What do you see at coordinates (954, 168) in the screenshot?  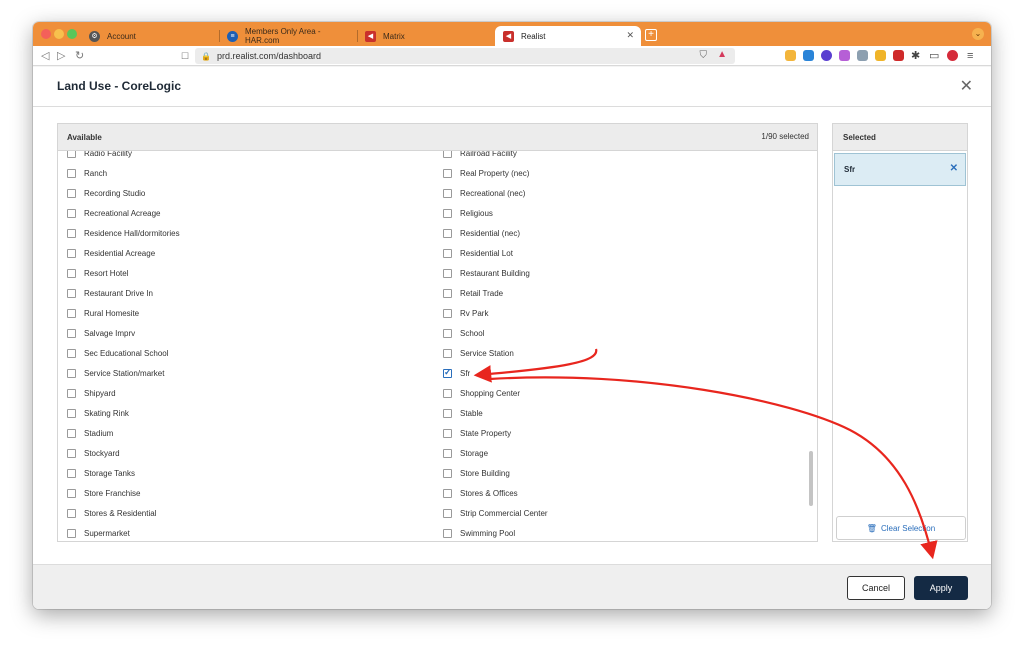 I see `remove-chip-icon: ✕` at bounding box center [954, 168].